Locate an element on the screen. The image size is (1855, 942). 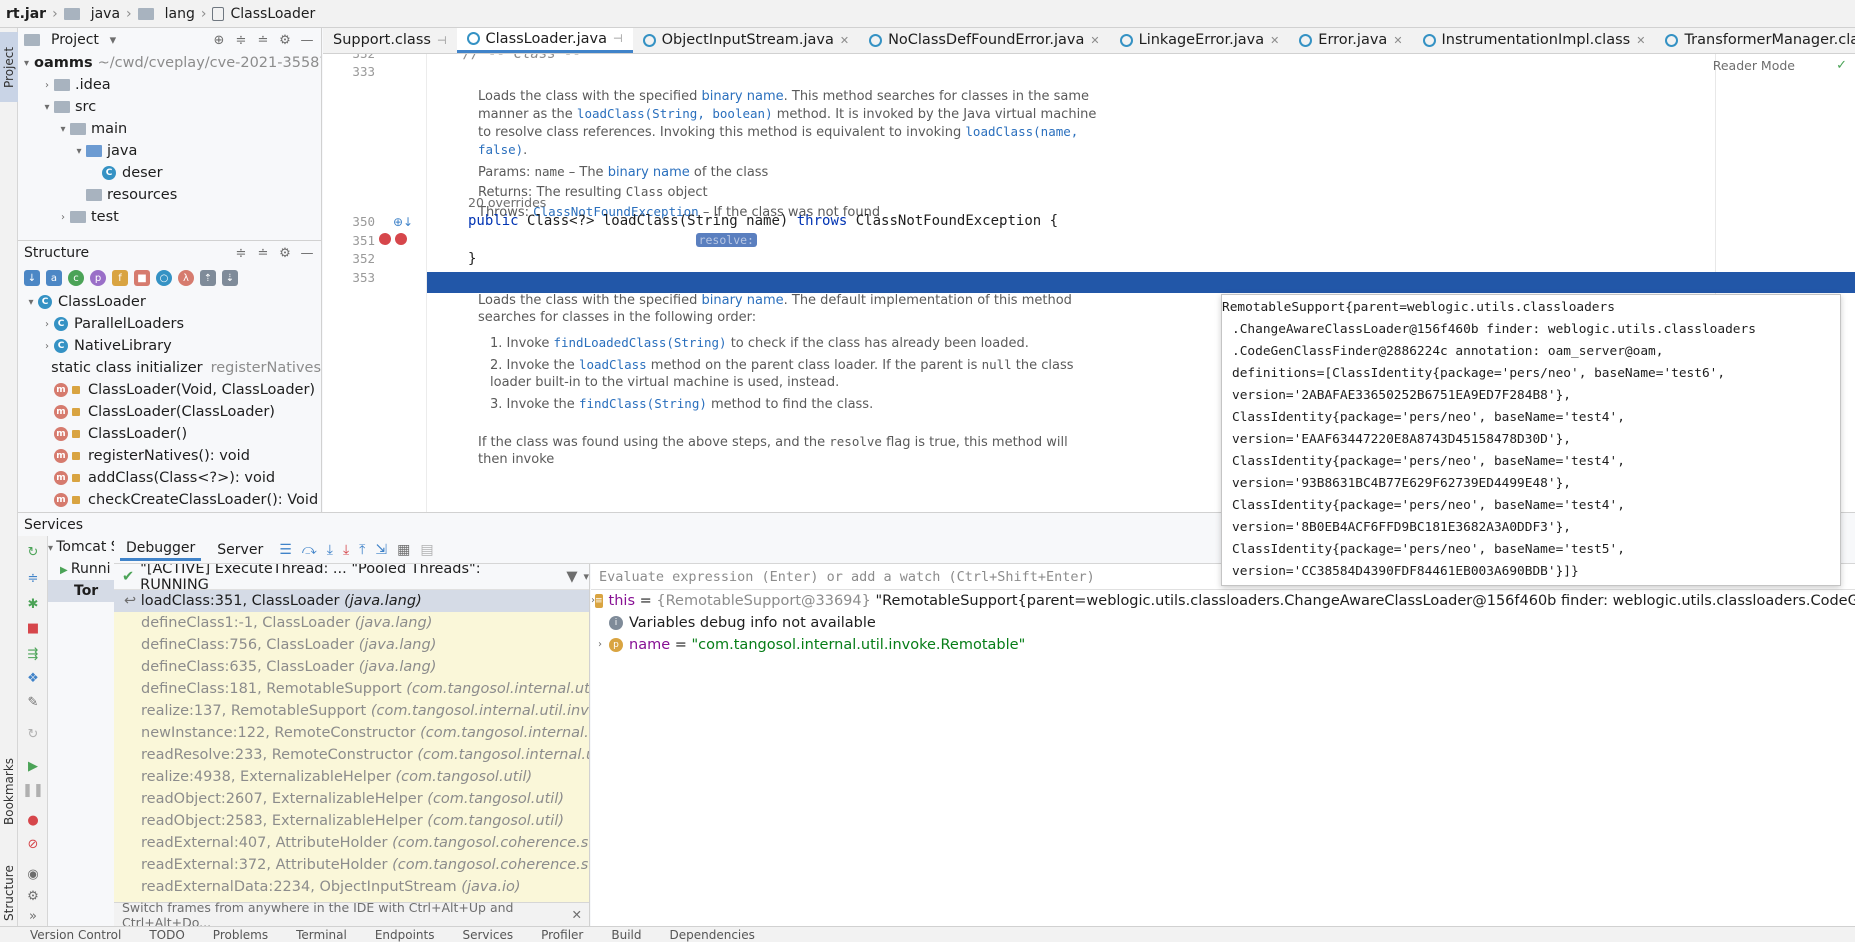
bookmarks-tool-tab: Bookmarks is located at coordinates (9, 791).